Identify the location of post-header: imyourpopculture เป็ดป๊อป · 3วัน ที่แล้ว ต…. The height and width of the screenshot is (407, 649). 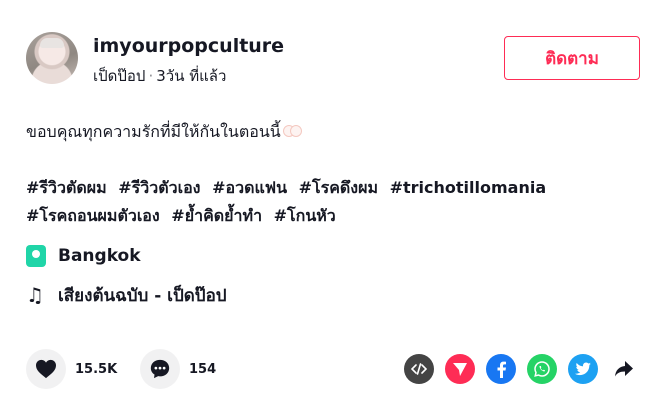
(333, 60).